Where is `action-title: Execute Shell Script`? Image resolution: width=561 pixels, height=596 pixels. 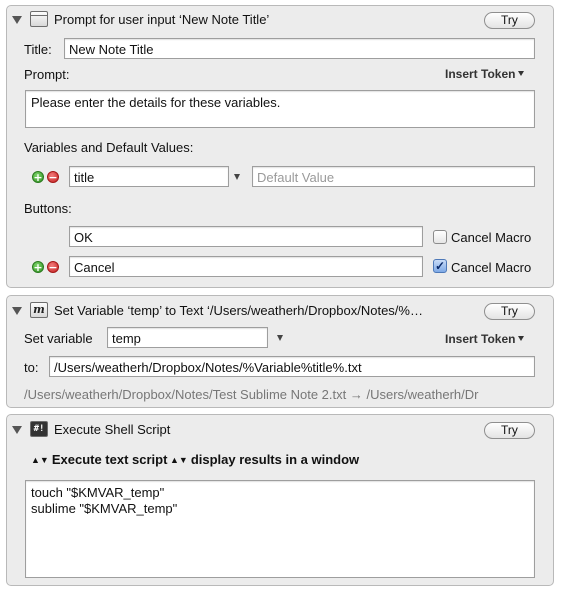 action-title: Execute Shell Script is located at coordinates (112, 429).